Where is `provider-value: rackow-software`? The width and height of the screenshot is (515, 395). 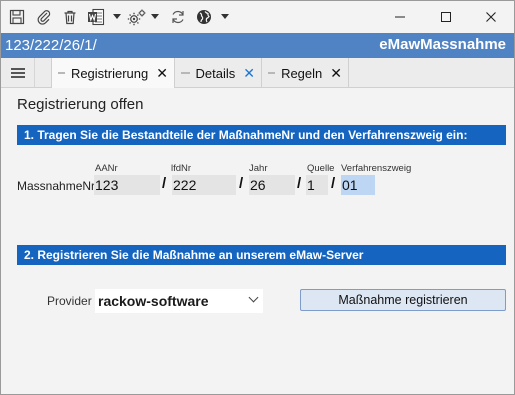
provider-value: rackow-software is located at coordinates (153, 301).